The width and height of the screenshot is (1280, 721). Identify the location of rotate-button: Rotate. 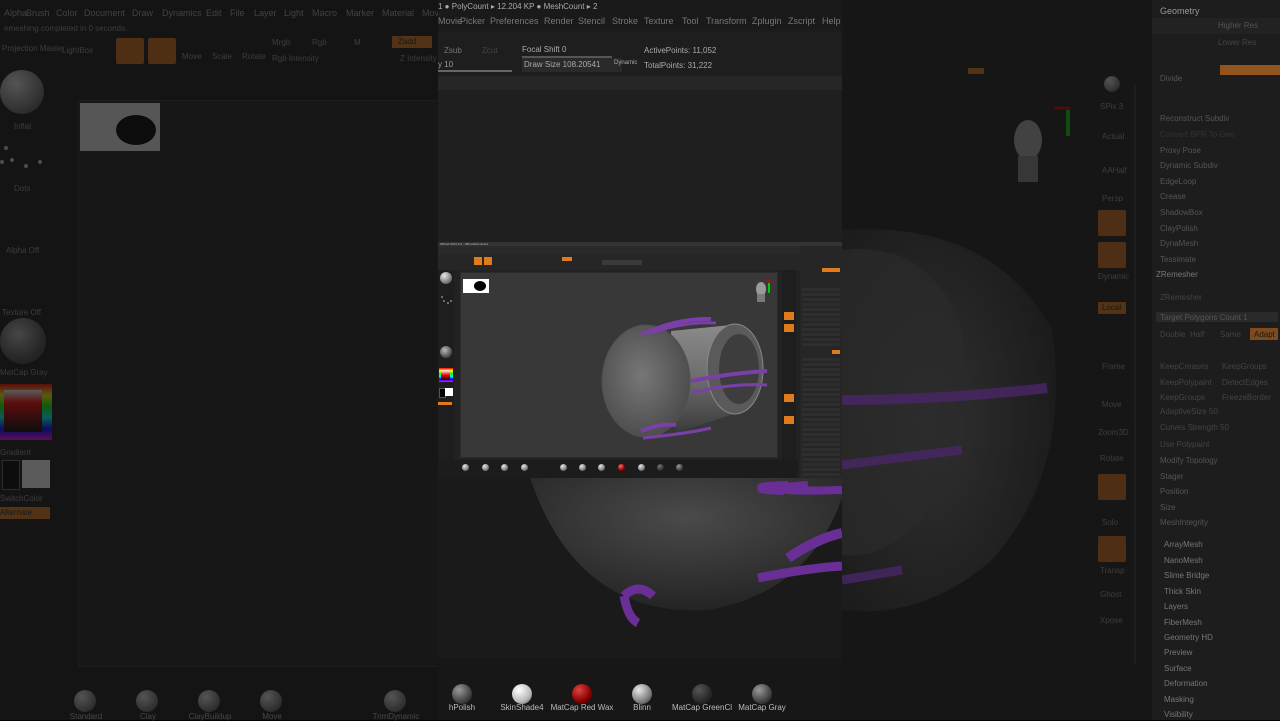
(254, 56).